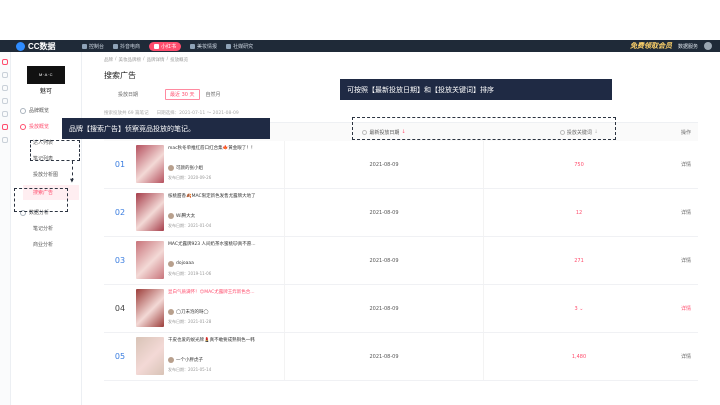 The height and width of the screenshot is (405, 720). I want to click on sidebar-item-label: 品牌概览, so click(39, 111).